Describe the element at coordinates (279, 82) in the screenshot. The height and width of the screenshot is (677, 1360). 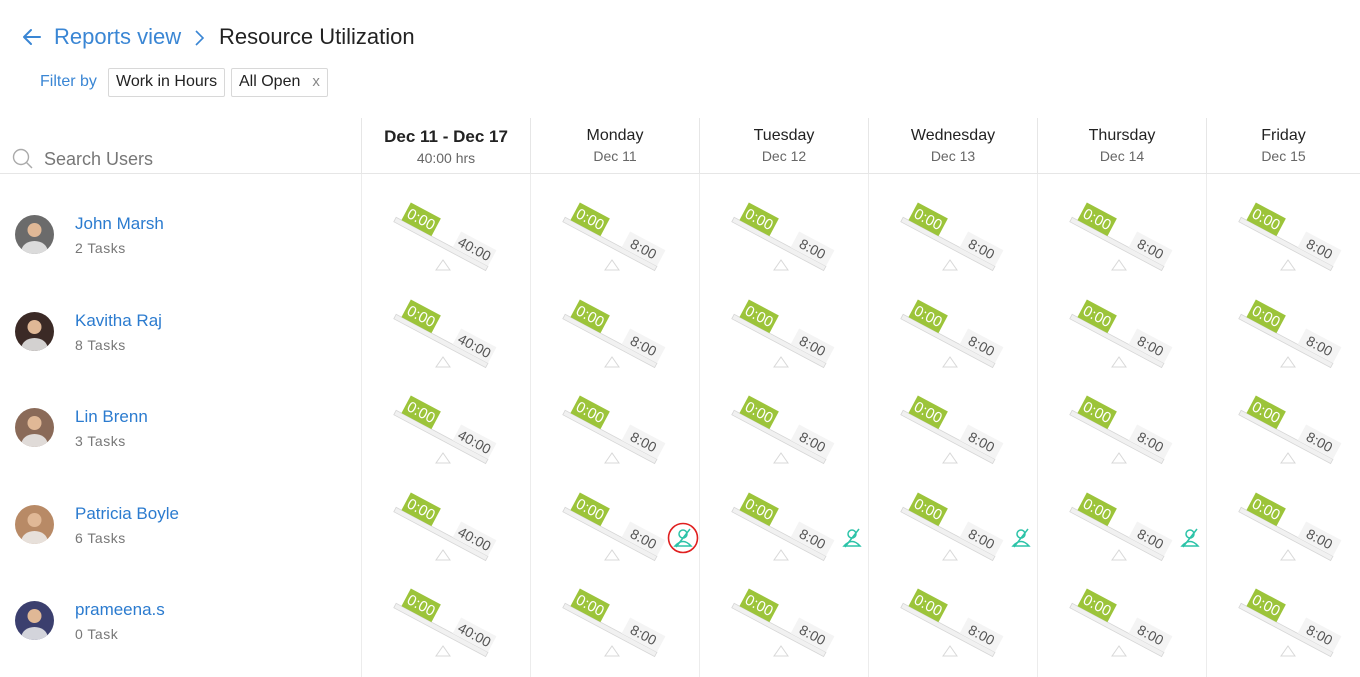
I see `filter-chip-all-open: All Open x` at that location.